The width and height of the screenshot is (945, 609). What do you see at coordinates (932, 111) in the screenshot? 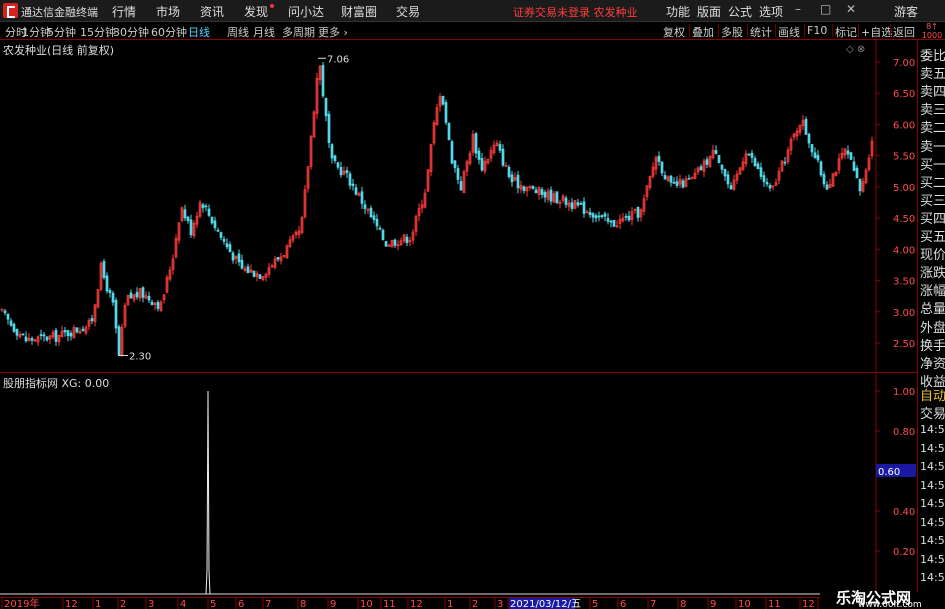
I see `side-label-3: 卖三` at bounding box center [932, 111].